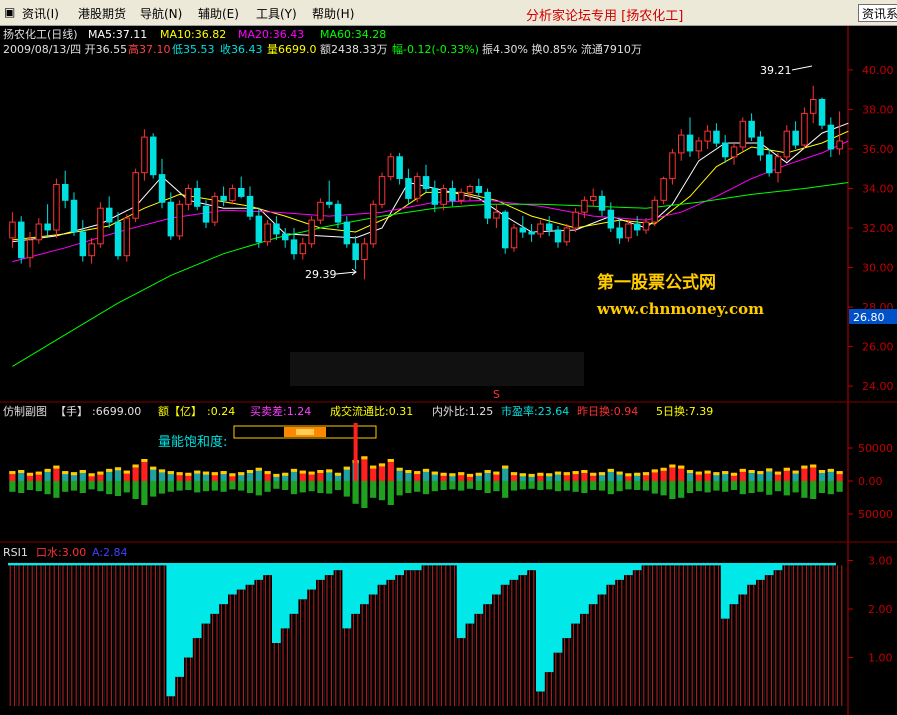 The image size is (897, 715). I want to click on sub1-turnover-ratio: 成交流通比:0.31, so click(371, 411).